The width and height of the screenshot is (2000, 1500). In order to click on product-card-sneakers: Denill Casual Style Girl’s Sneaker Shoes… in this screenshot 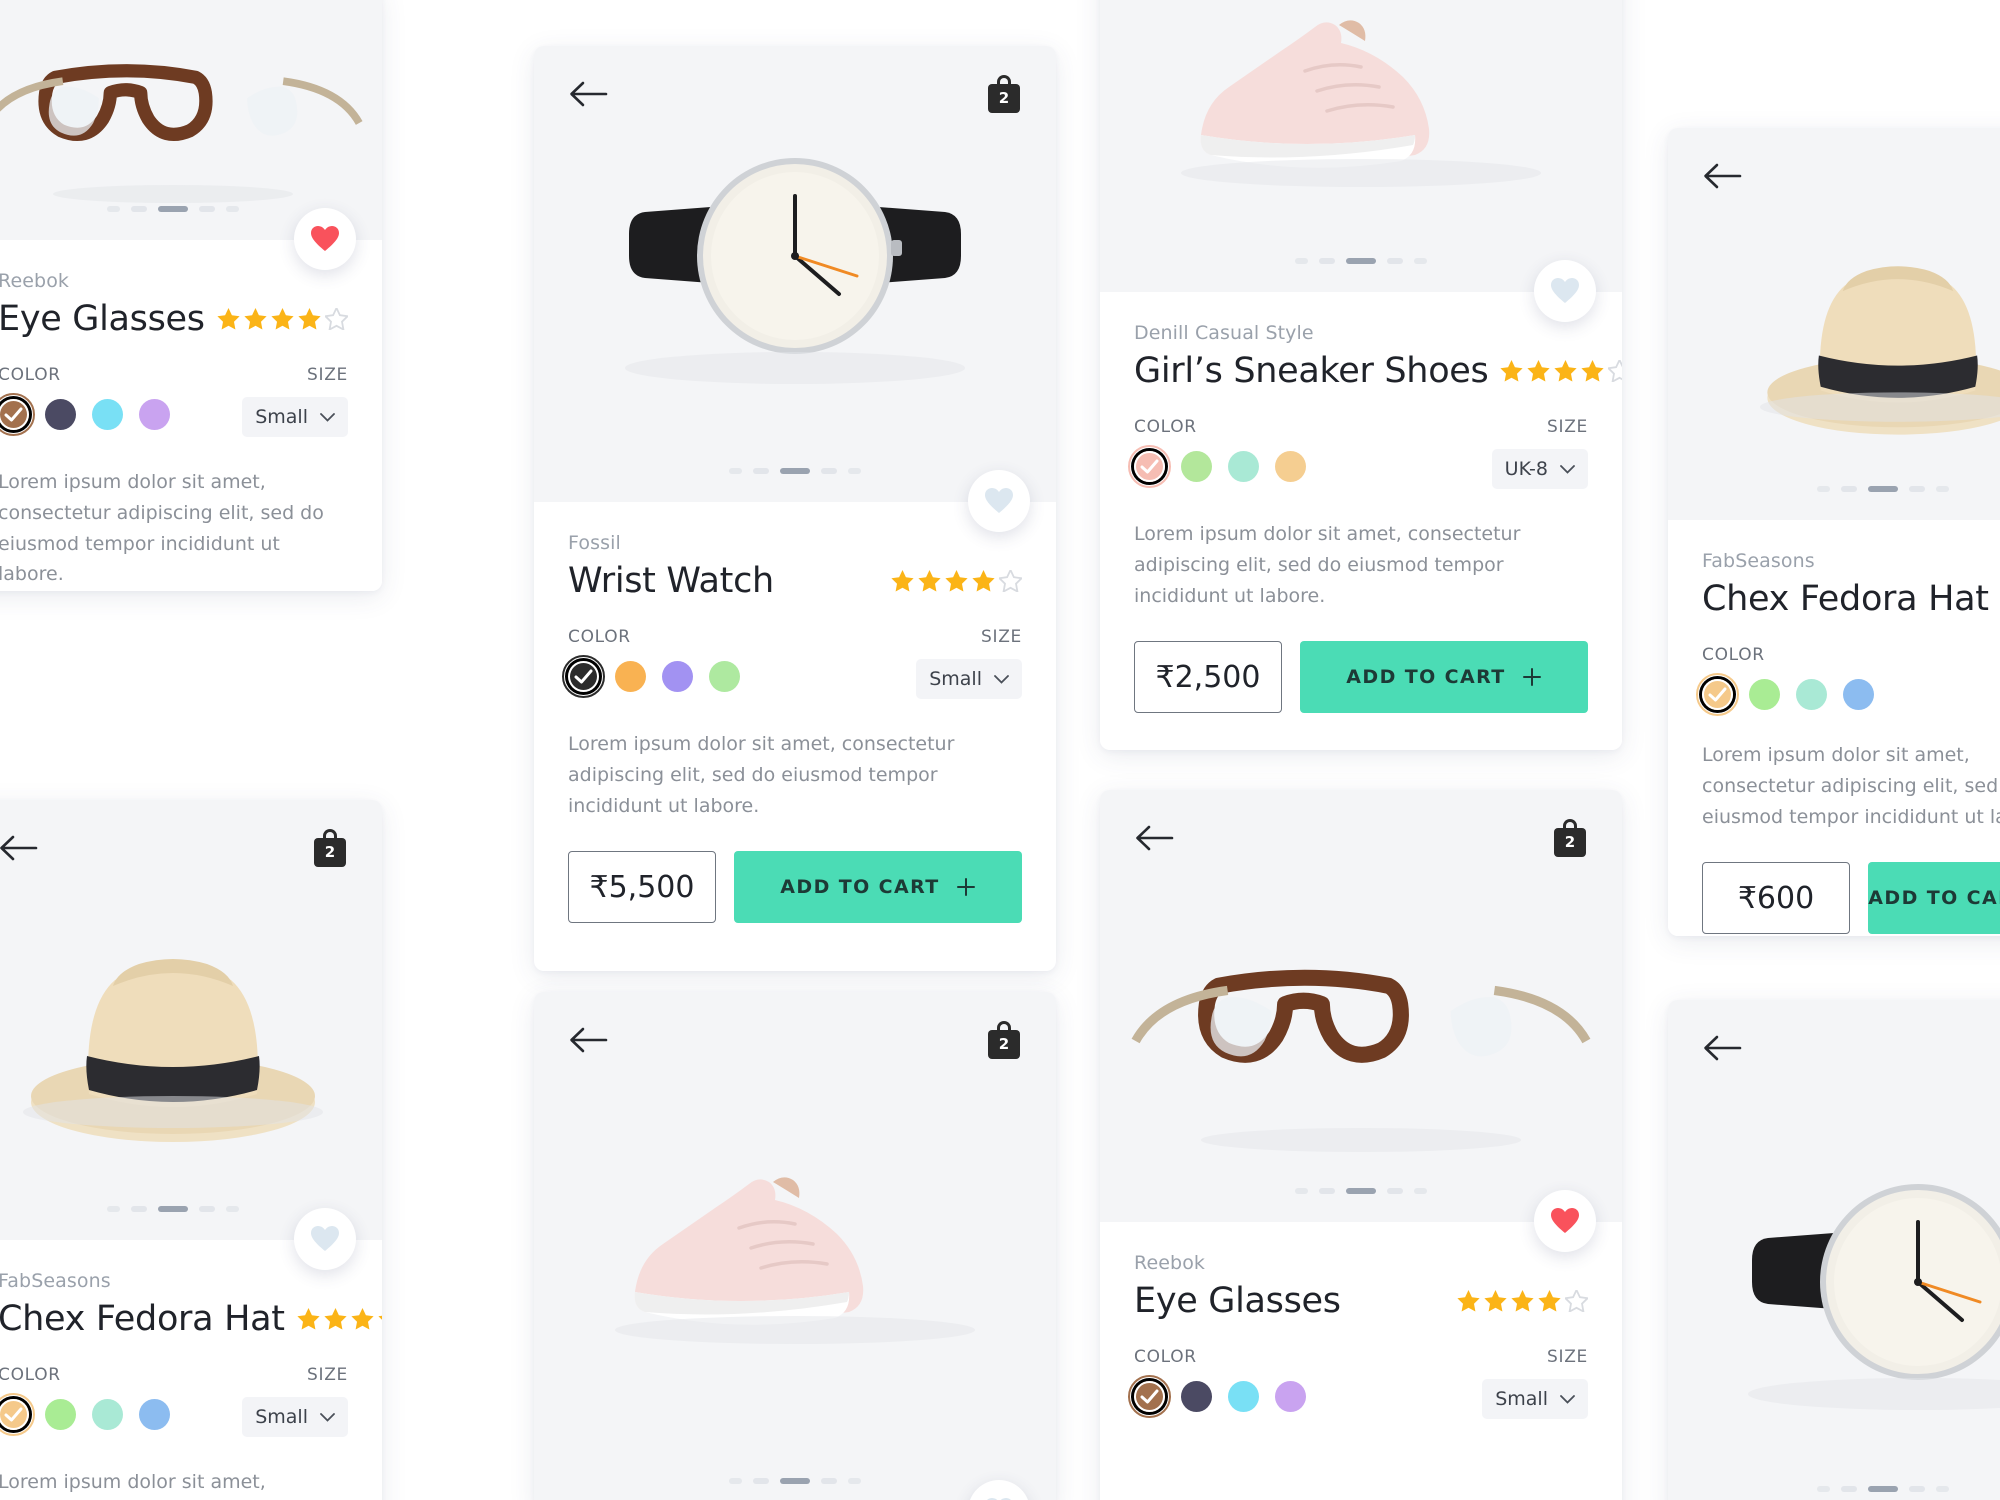, I will do `click(1361, 375)`.